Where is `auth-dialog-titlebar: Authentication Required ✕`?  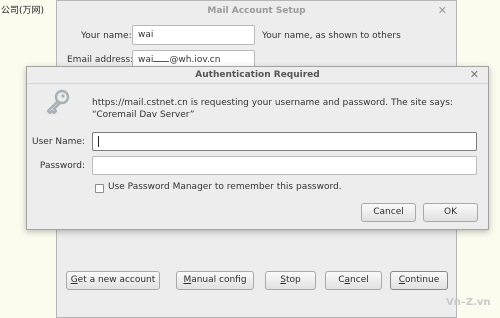 auth-dialog-titlebar: Authentication Required ✕ is located at coordinates (257, 75).